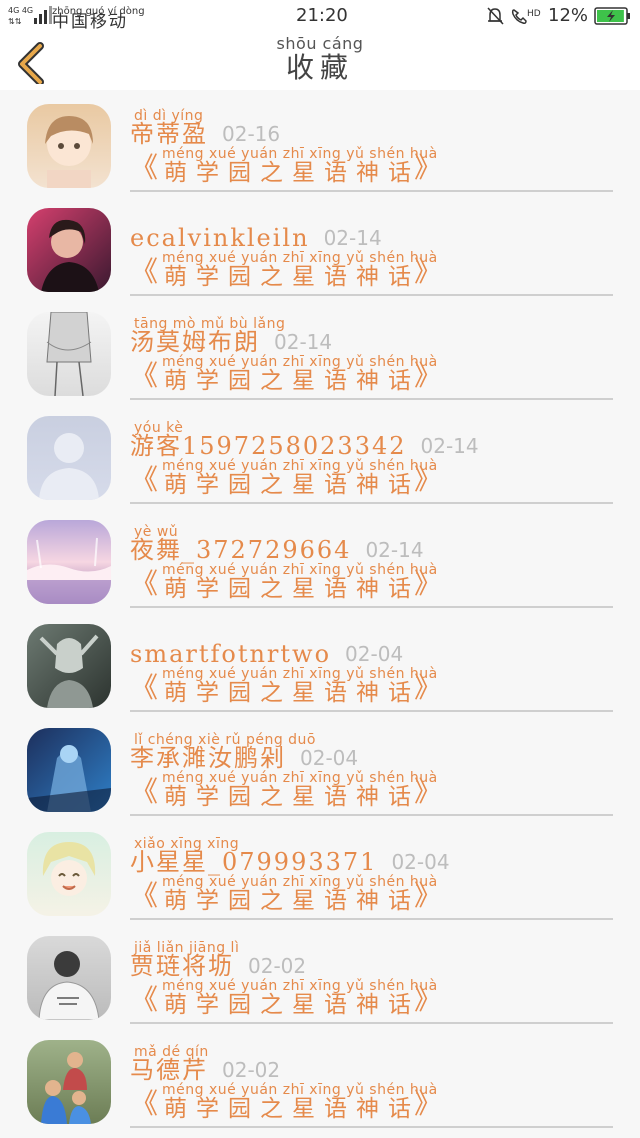 This screenshot has width=640, height=1138. Describe the element at coordinates (156, 532) in the screenshot. I see `user-name-pinyin: yè wǔ` at that location.